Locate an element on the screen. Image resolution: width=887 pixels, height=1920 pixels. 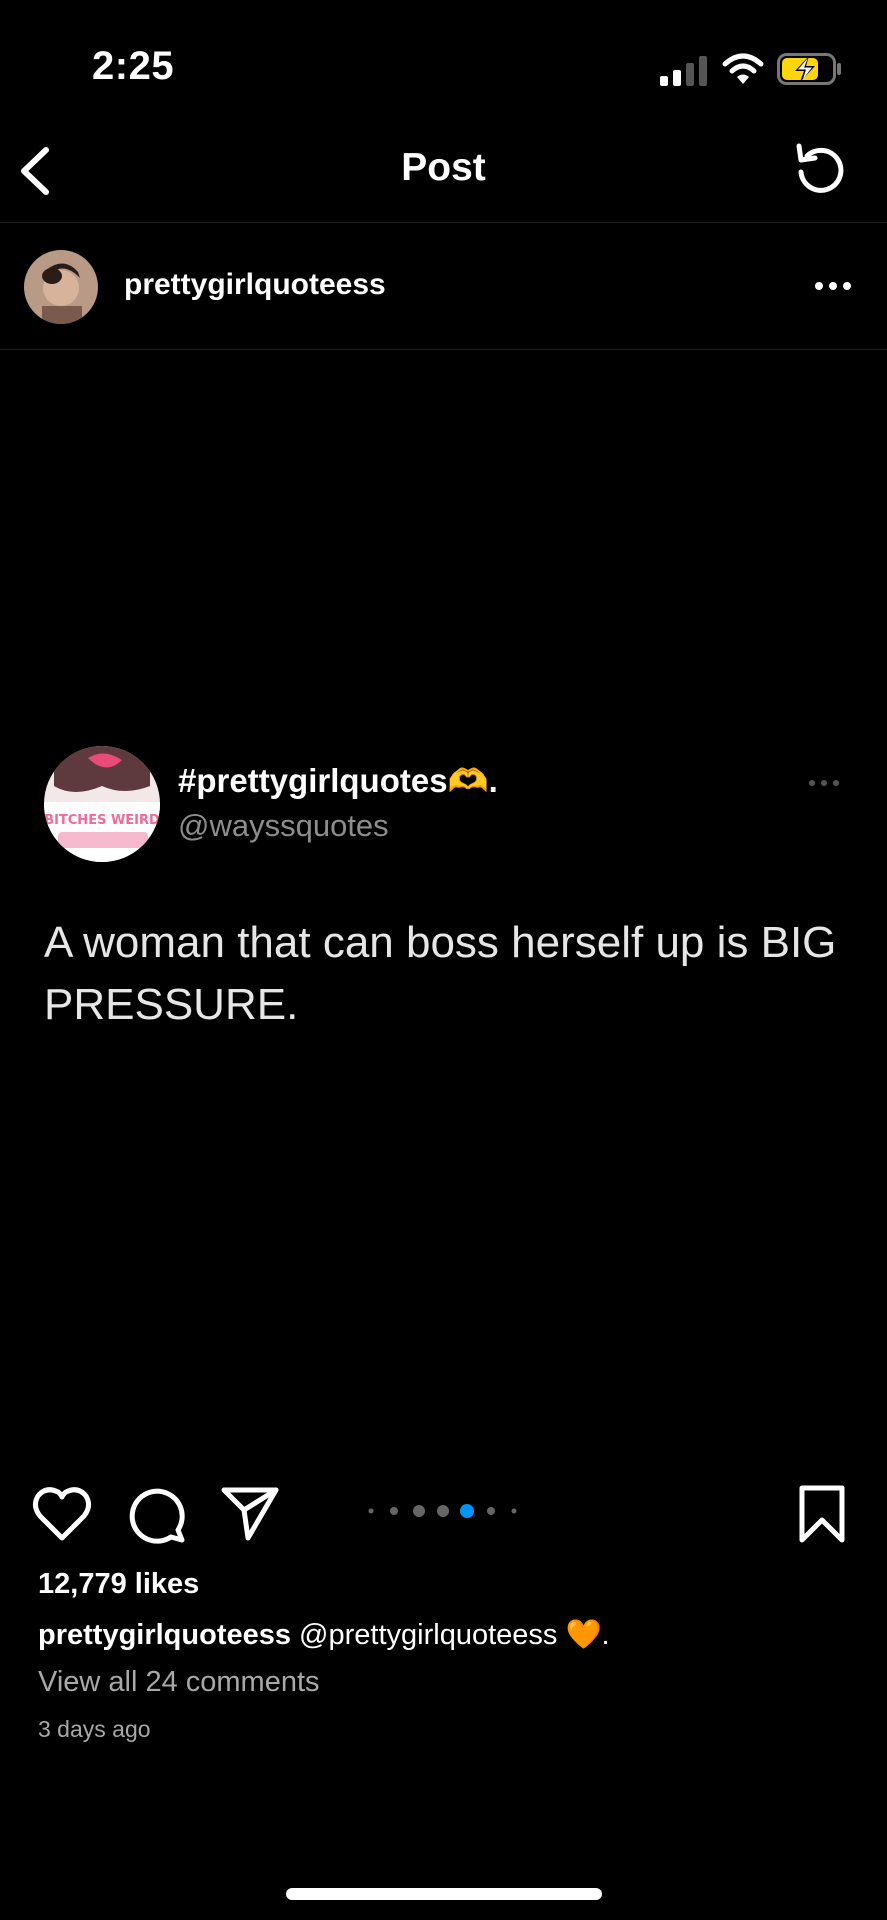
home-indicator is located at coordinates (444, 1894).